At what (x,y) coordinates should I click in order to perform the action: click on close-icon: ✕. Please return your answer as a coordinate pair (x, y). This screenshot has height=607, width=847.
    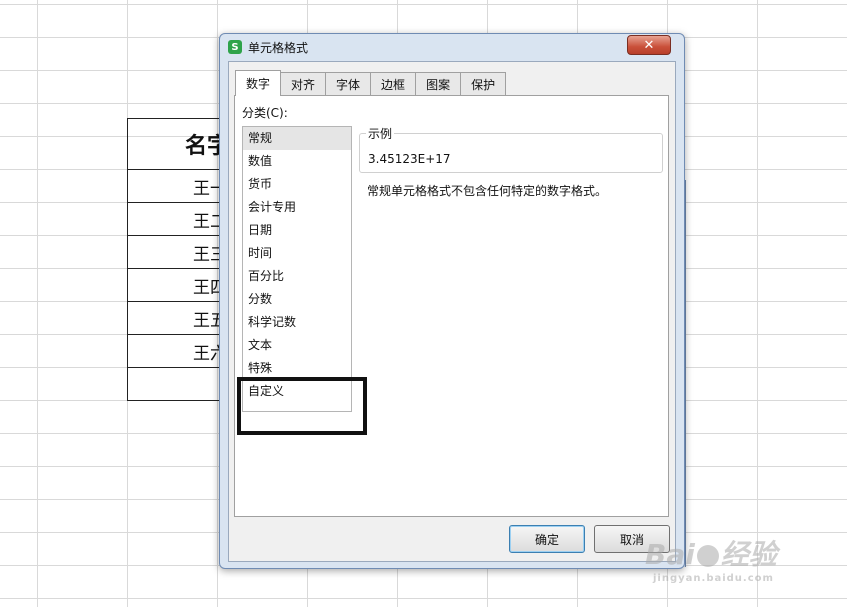
    Looking at the image, I should click on (649, 45).